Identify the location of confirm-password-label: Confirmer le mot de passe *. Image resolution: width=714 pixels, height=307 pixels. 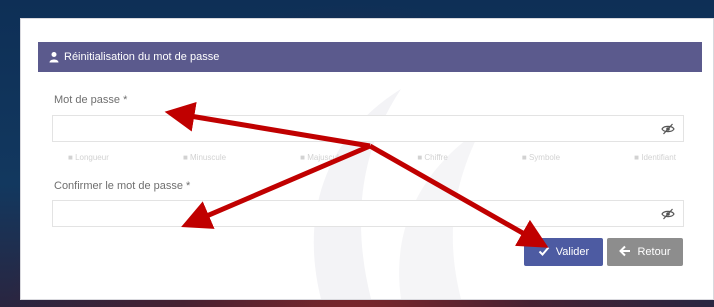
(122, 186).